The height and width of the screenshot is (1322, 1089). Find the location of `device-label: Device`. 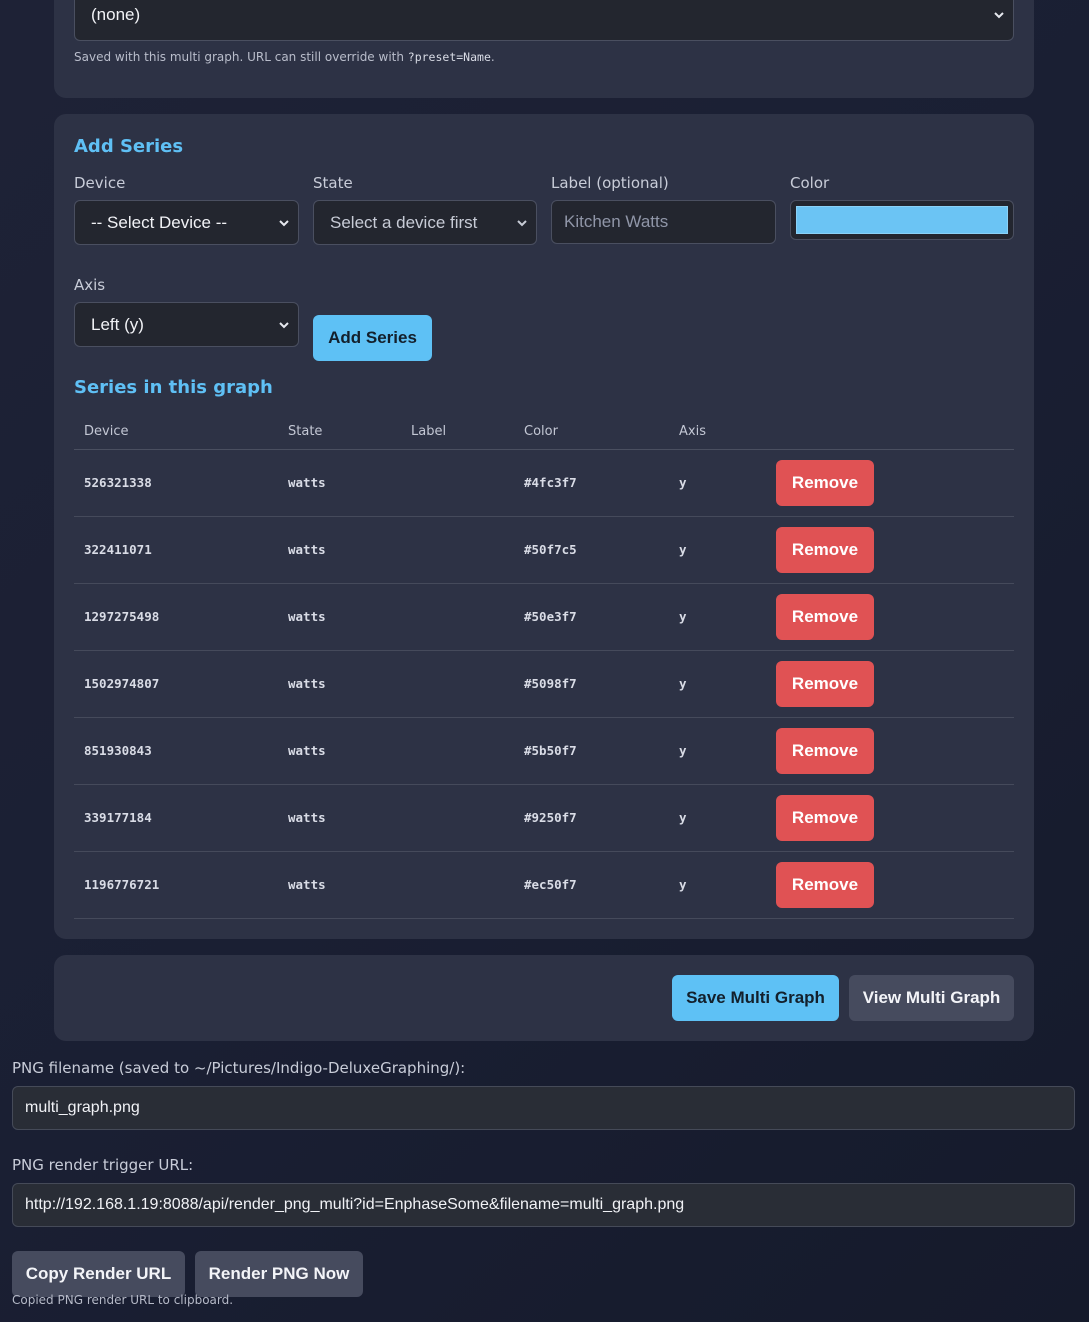

device-label: Device is located at coordinates (100, 183).